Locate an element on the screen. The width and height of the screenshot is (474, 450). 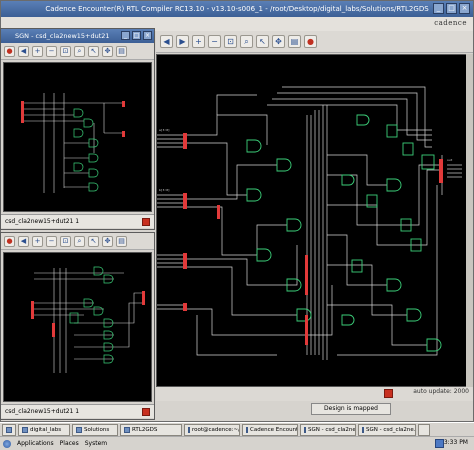
clock: 3:33 PM is located at coordinates (456, 442).